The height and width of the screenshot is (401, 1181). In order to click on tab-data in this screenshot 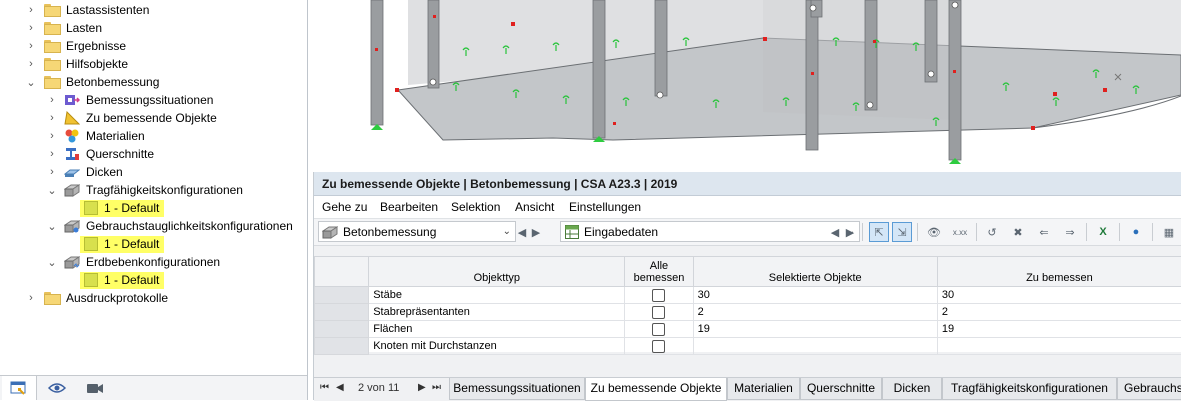, I will do `click(19, 388)`.